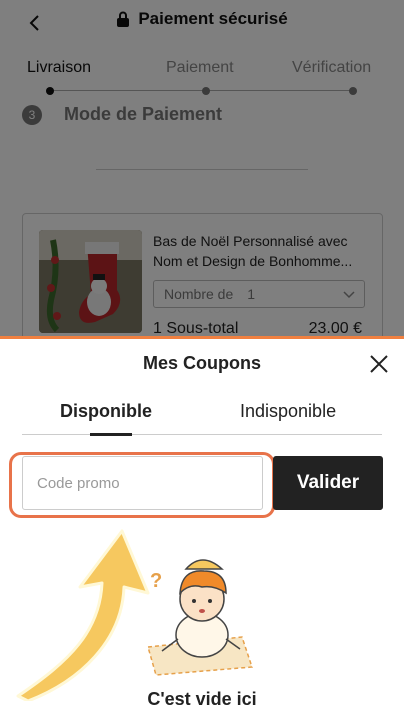 Image resolution: width=404 pixels, height=720 pixels. I want to click on empty-state-illustration: ?, so click(200, 617).